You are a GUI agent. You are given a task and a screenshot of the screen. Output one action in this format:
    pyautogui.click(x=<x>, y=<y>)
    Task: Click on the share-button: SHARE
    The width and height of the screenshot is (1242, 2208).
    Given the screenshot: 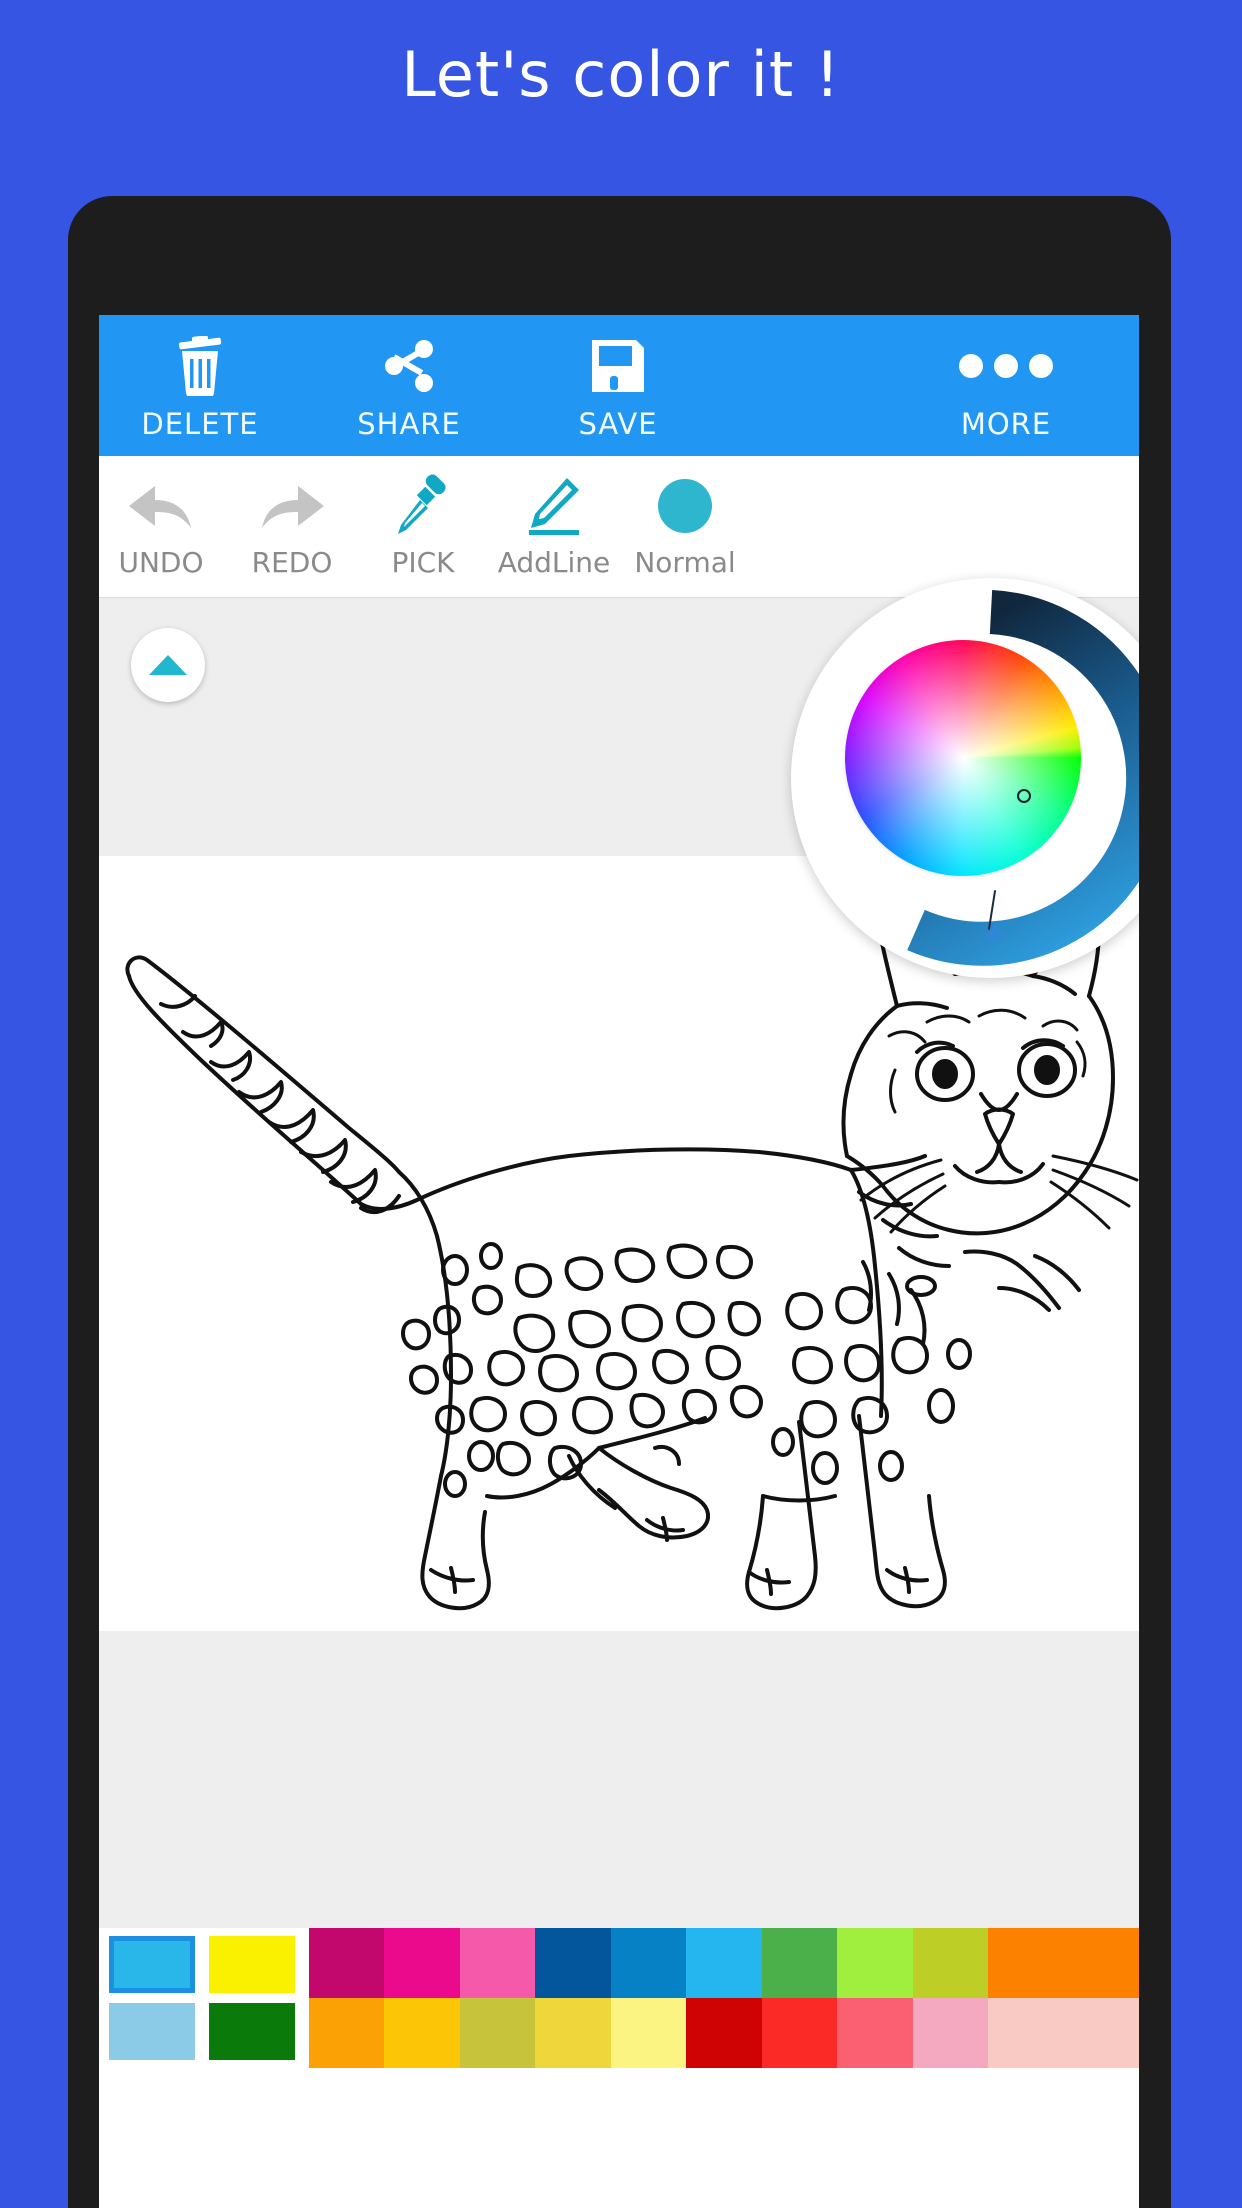 What is the action you would take?
    pyautogui.click(x=409, y=388)
    